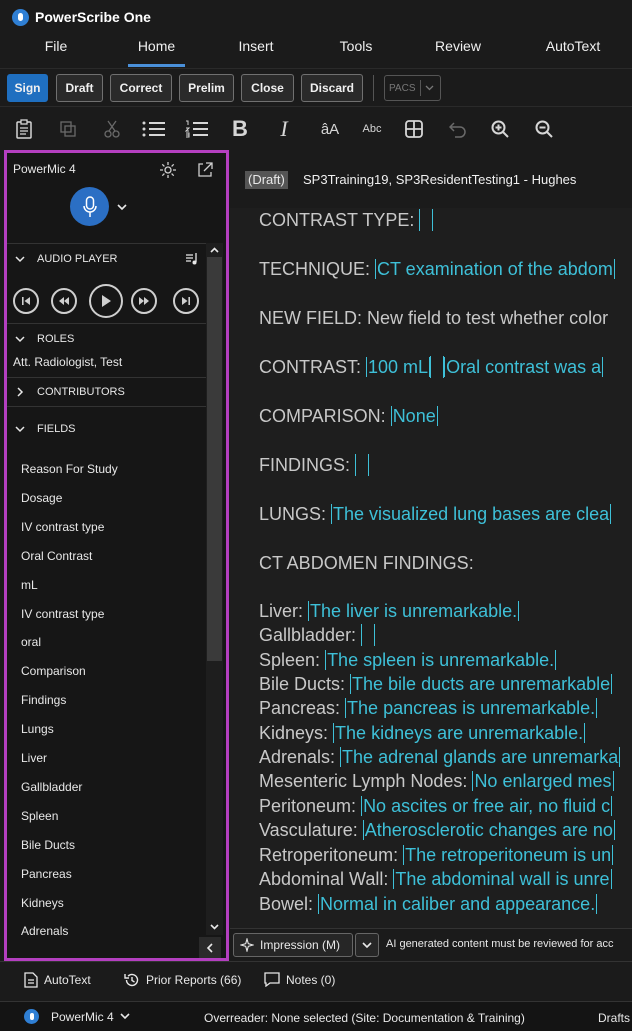  What do you see at coordinates (293, 945) in the screenshot?
I see `impression-button: Impression (M)` at bounding box center [293, 945].